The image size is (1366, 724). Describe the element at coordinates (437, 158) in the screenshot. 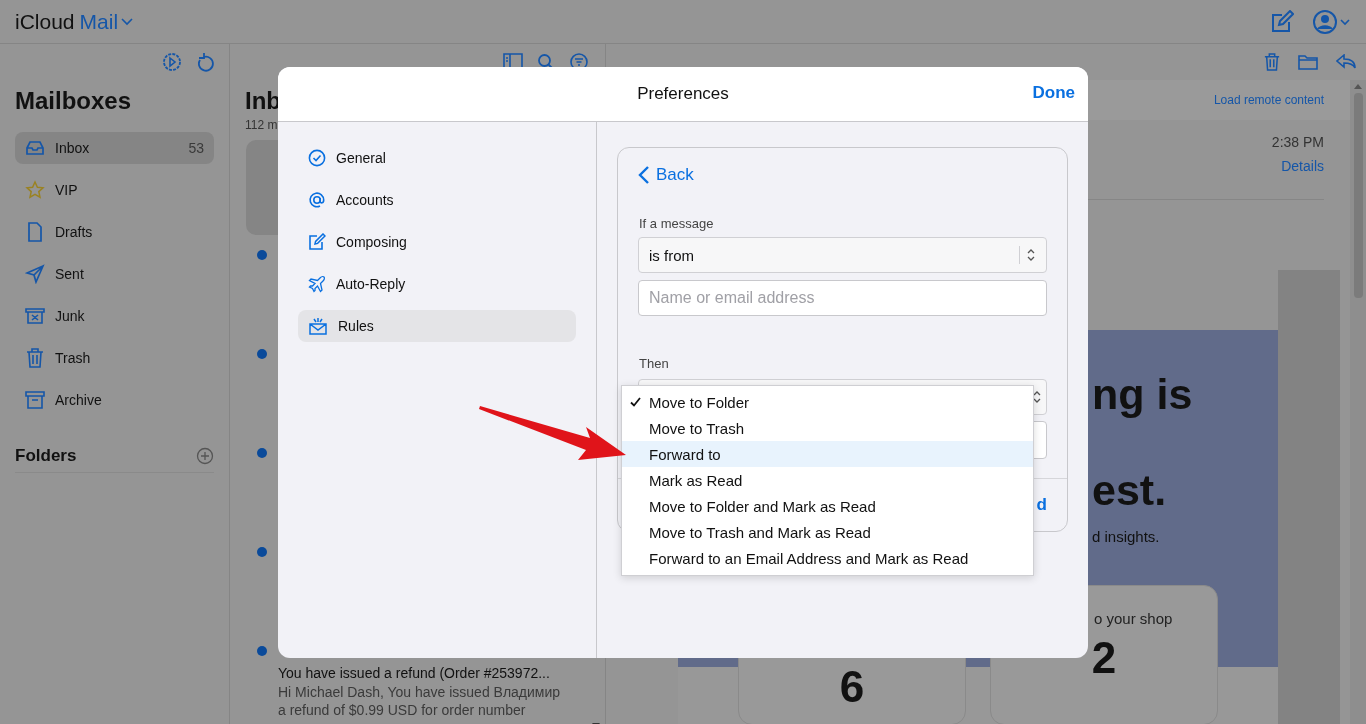

I see `preferences-tab: General` at that location.